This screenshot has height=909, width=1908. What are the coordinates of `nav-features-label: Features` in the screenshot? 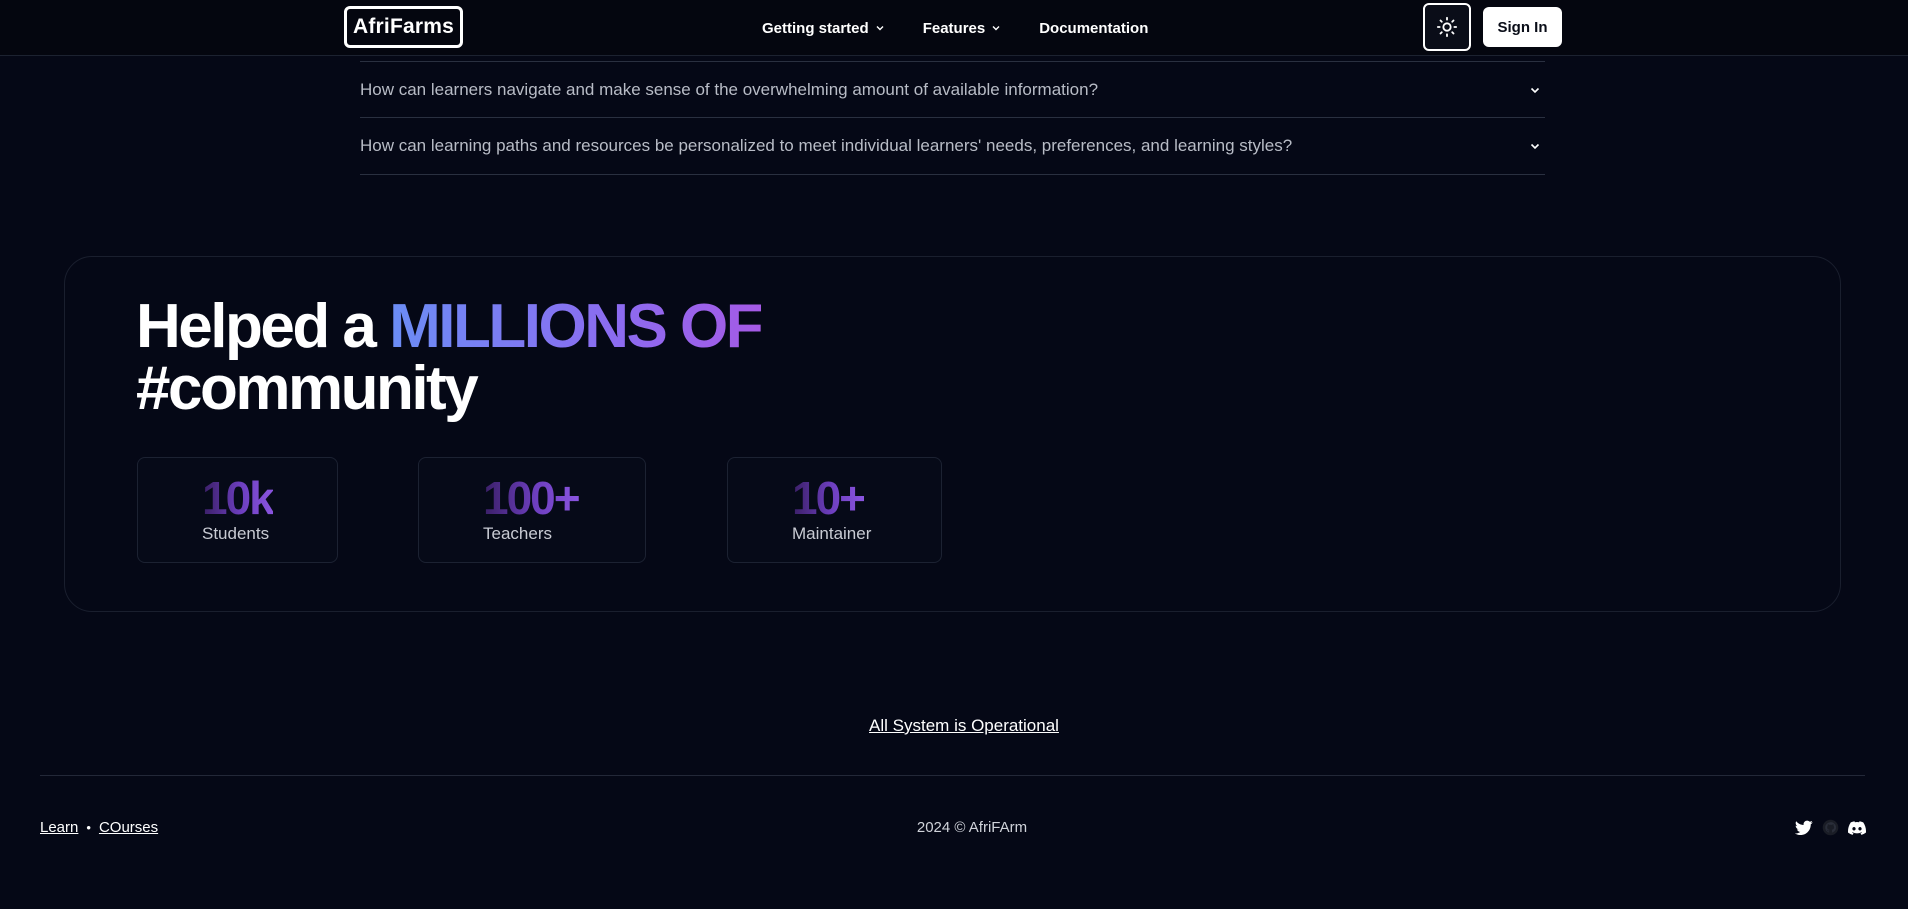 It's located at (954, 28).